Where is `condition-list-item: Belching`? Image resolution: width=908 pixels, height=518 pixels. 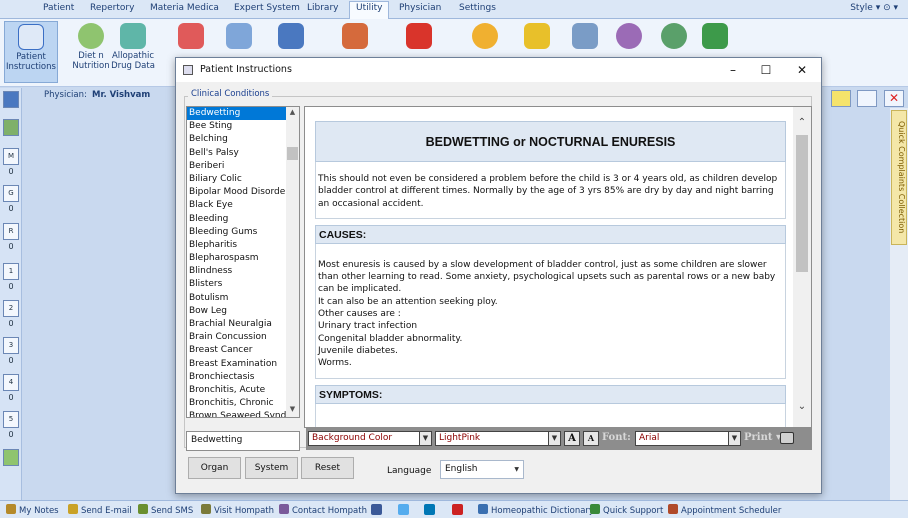
condition-list-item: Belching is located at coordinates (237, 139).